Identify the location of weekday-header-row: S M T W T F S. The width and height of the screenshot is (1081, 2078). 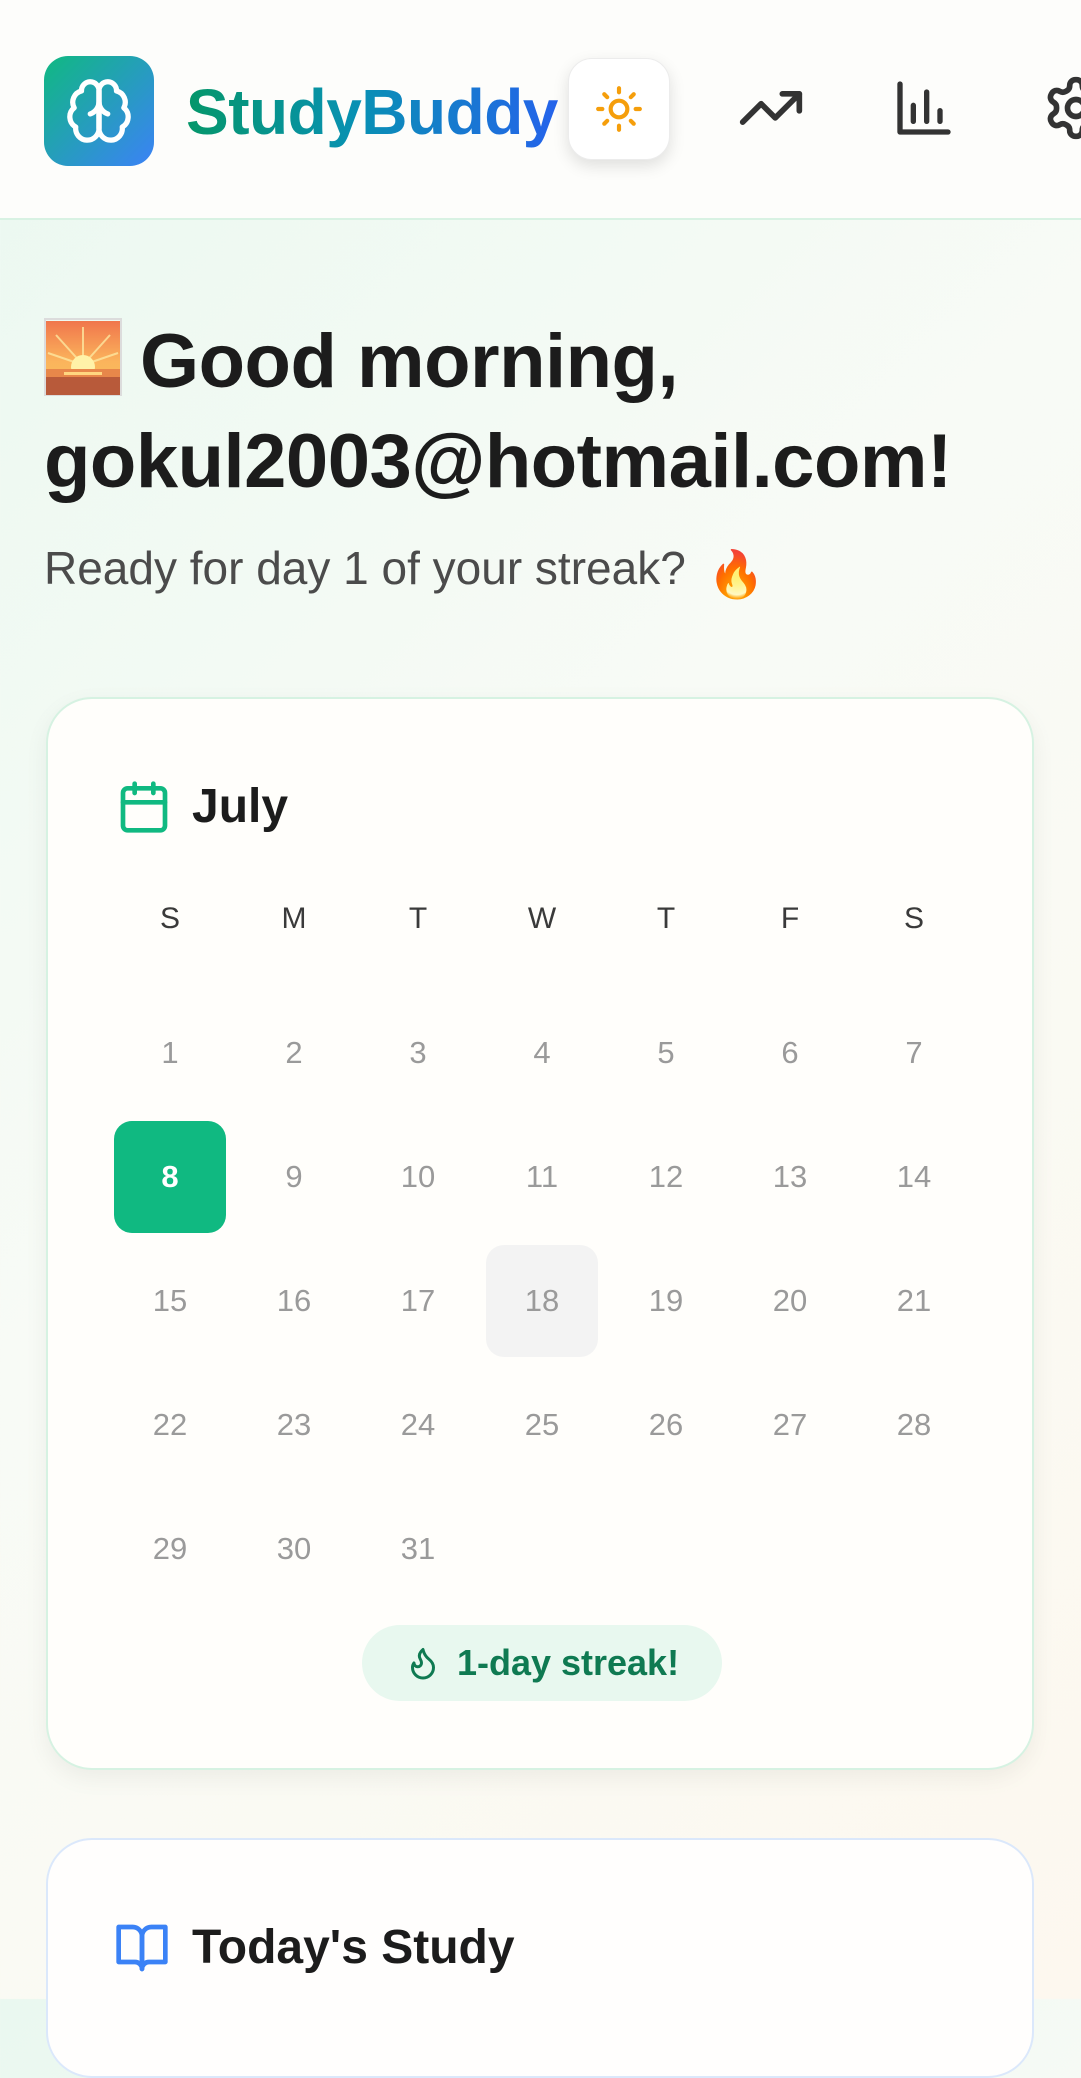
(548, 919).